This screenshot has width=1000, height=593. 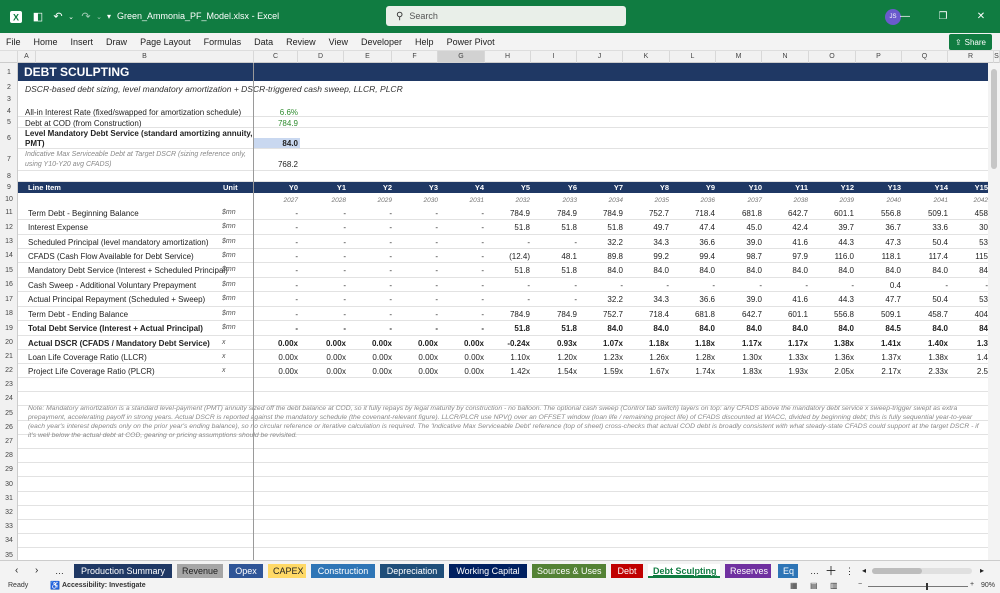 I want to click on accessibility-status: Accessibility: Investigate, so click(x=104, y=585).